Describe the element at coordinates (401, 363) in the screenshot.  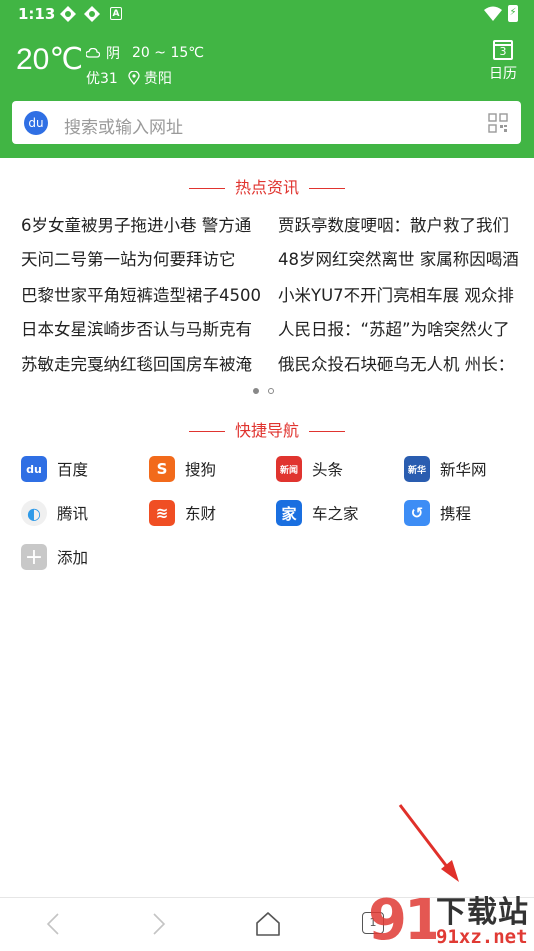
I see `news-item: 俄民众投石块砸乌无人机 州长：` at that location.